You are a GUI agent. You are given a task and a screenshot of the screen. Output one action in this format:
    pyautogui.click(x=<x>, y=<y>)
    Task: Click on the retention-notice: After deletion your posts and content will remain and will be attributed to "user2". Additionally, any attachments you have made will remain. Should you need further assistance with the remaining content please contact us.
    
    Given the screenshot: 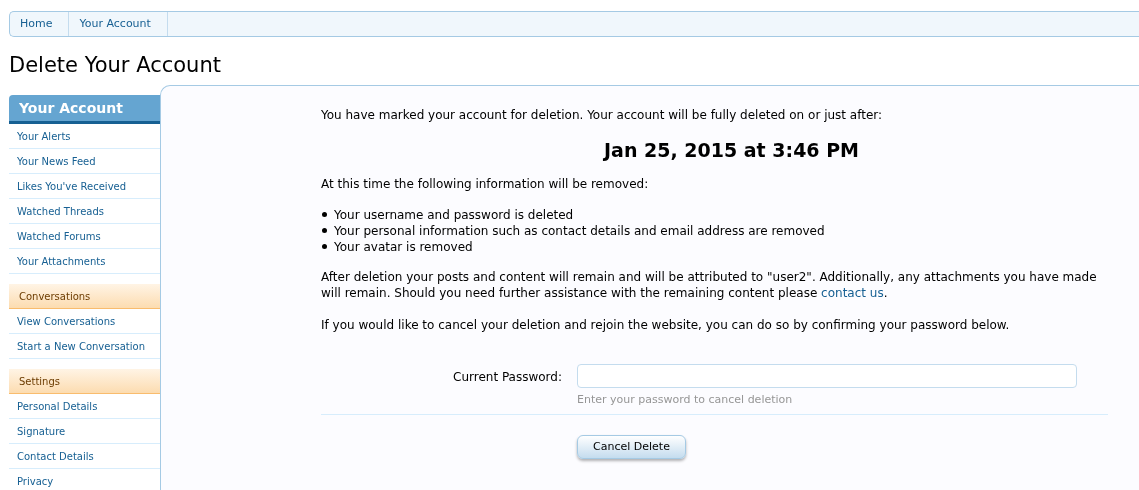 What is the action you would take?
    pyautogui.click(x=709, y=284)
    